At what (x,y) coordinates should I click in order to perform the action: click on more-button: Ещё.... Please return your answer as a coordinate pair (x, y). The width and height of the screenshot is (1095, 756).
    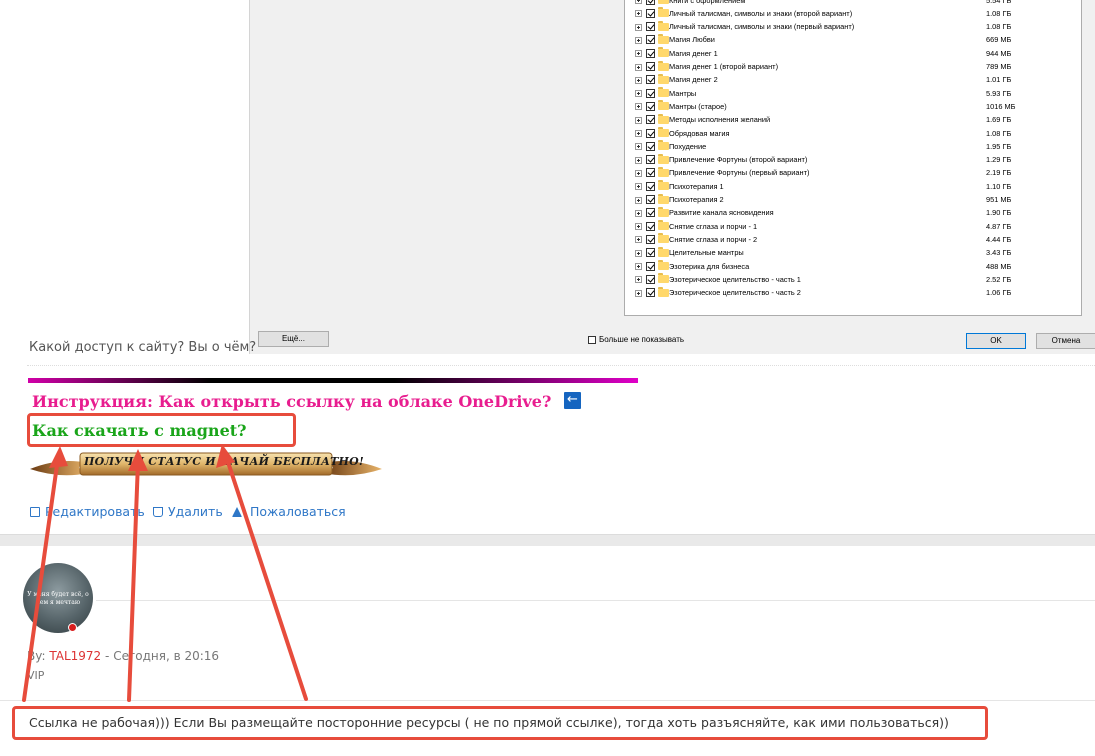
    Looking at the image, I should click on (293, 339).